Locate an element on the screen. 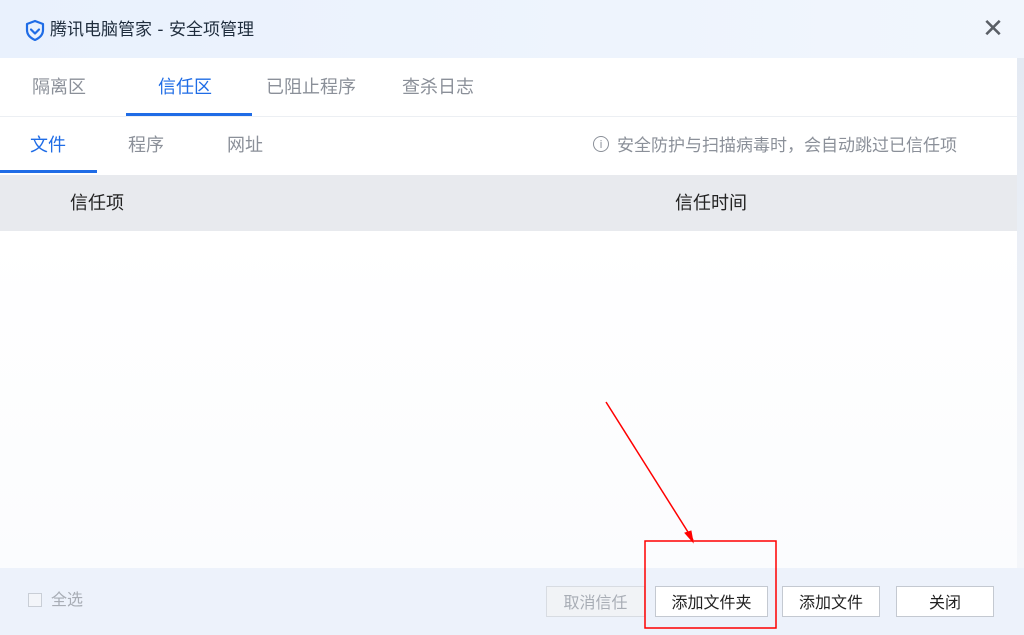 Image resolution: width=1024 pixels, height=635 pixels. subtab-programs: 程序 is located at coordinates (146, 145).